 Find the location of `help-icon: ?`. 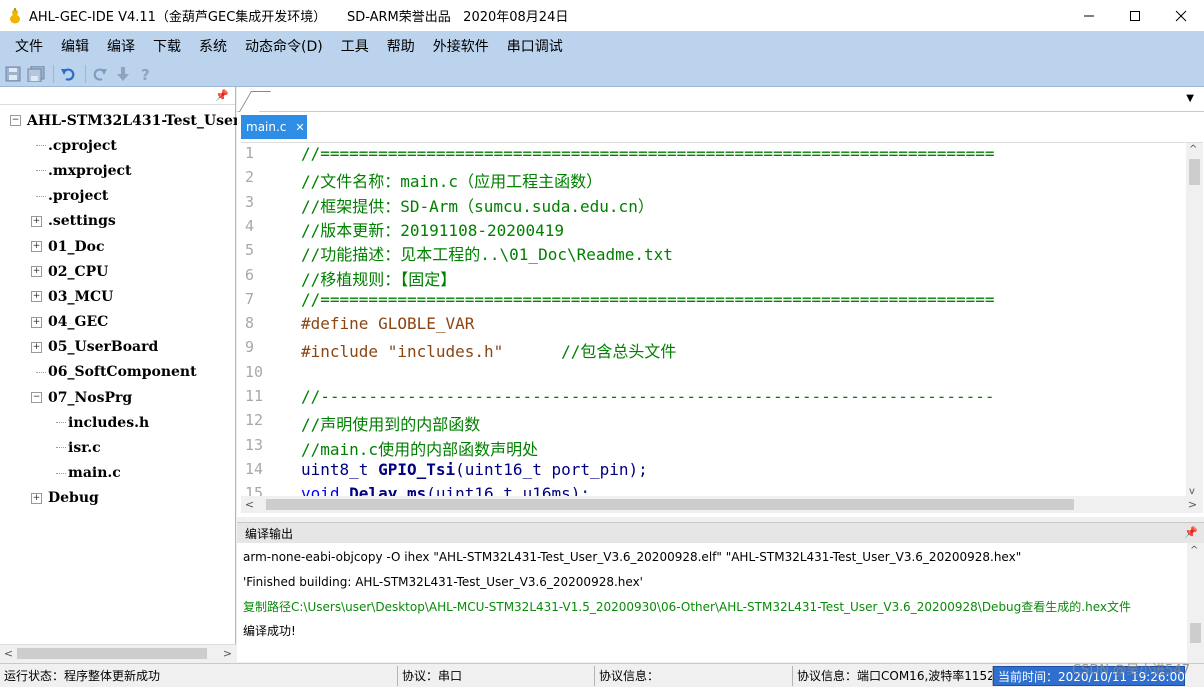

help-icon: ? is located at coordinates (146, 74).